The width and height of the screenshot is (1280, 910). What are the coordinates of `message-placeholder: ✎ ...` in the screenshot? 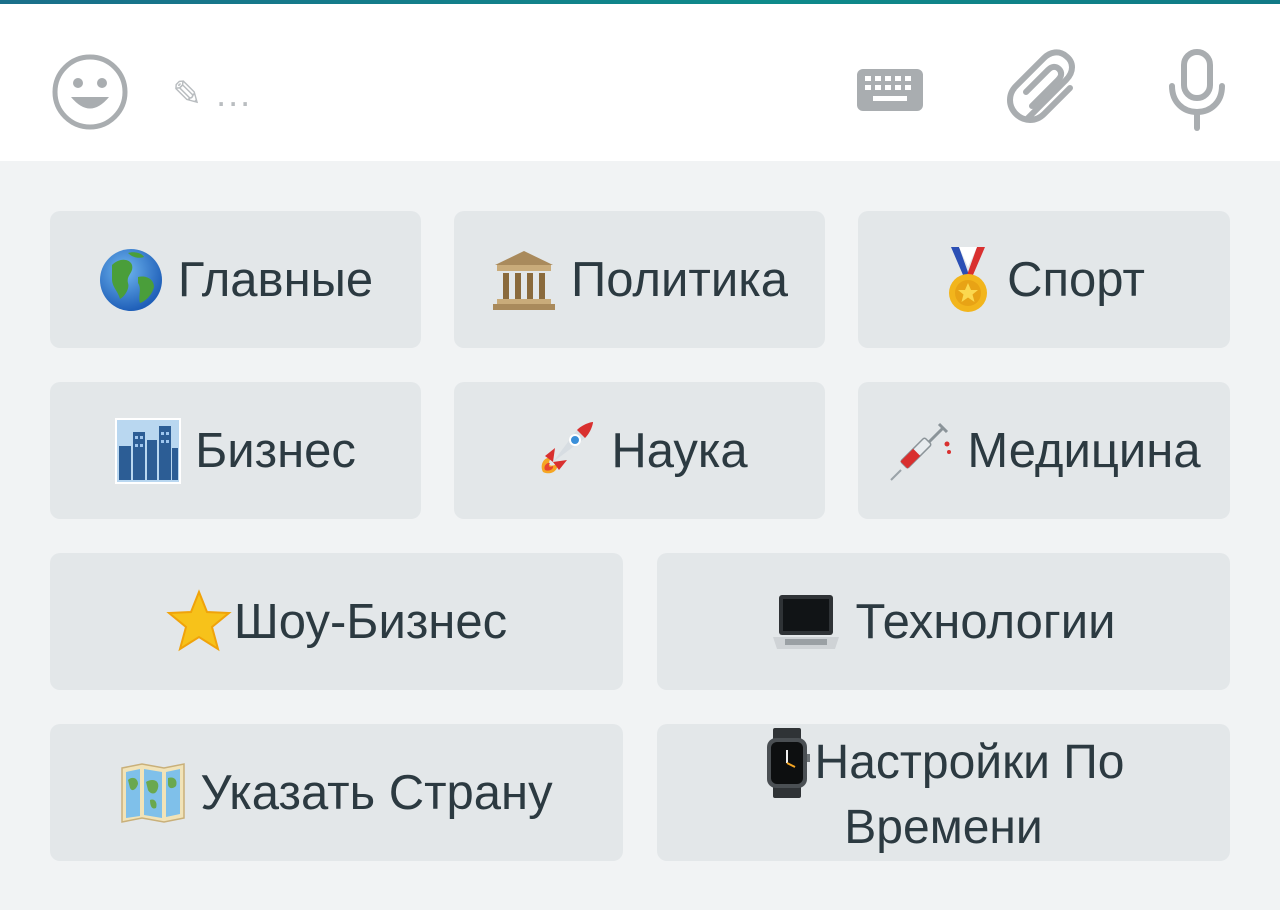 It's located at (212, 93).